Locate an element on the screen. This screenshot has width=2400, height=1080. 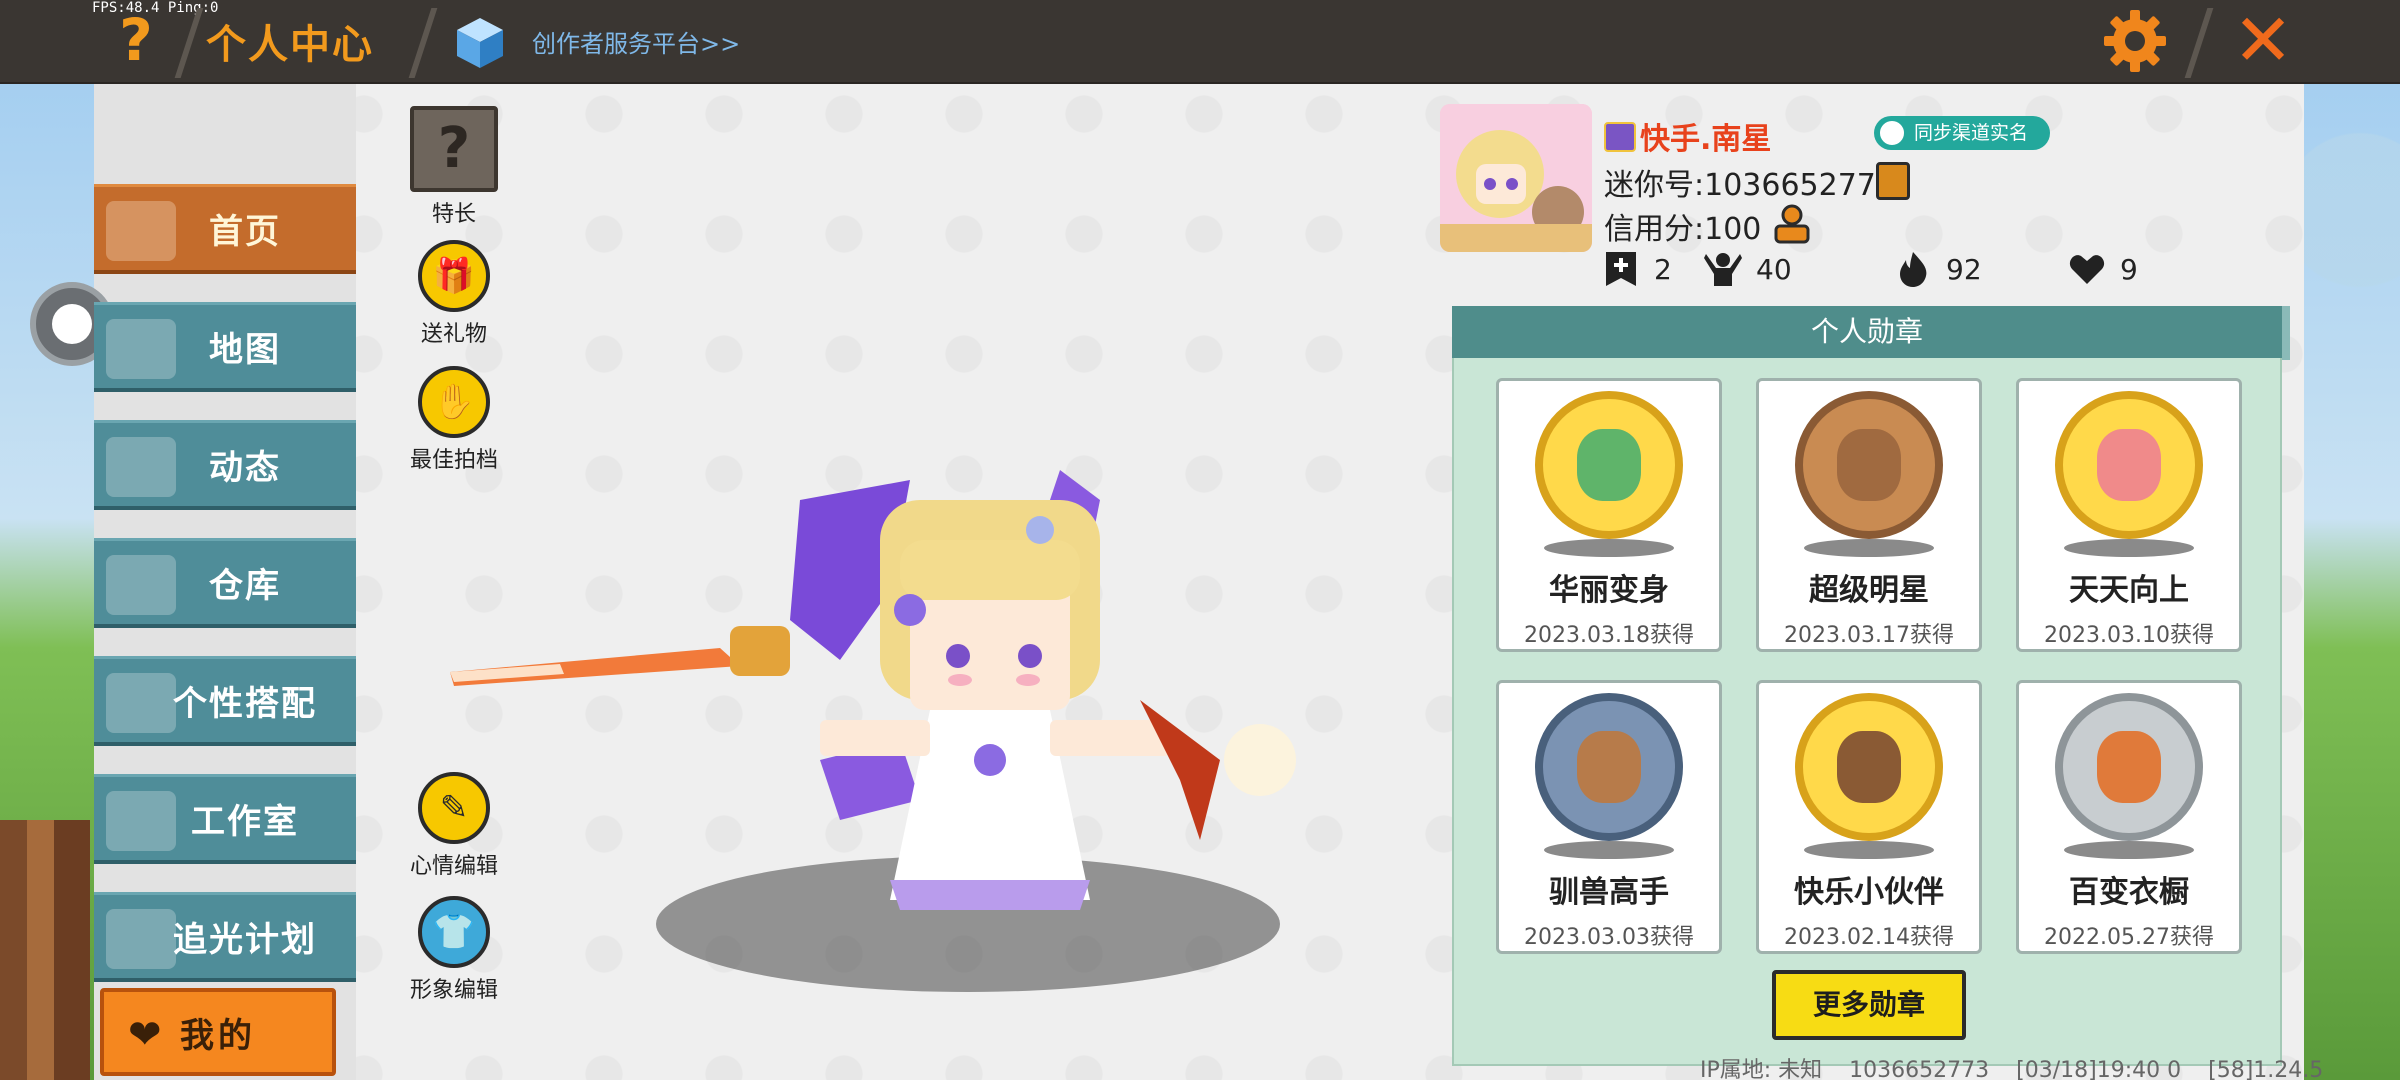
stat-likes-value: 9 is located at coordinates (2129, 269).